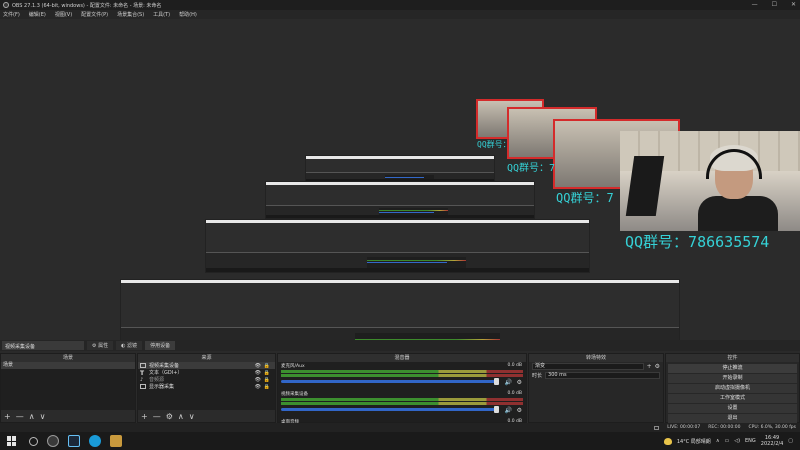 Image resolution: width=800 pixels, height=450 pixels. What do you see at coordinates (732, 398) in the screenshot?
I see `studio-mode-button: 工作室模式` at bounding box center [732, 398].